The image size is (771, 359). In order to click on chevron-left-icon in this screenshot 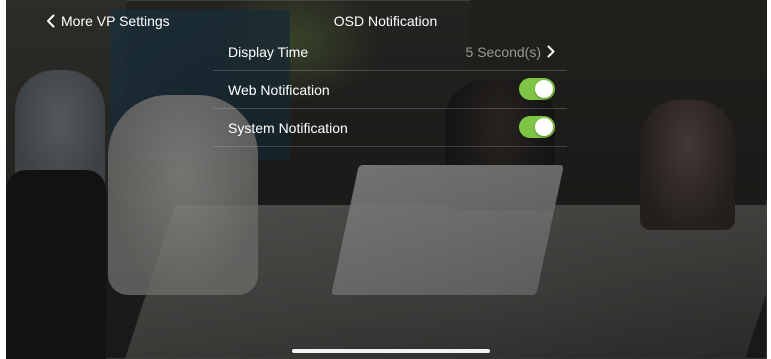, I will do `click(51, 21)`.